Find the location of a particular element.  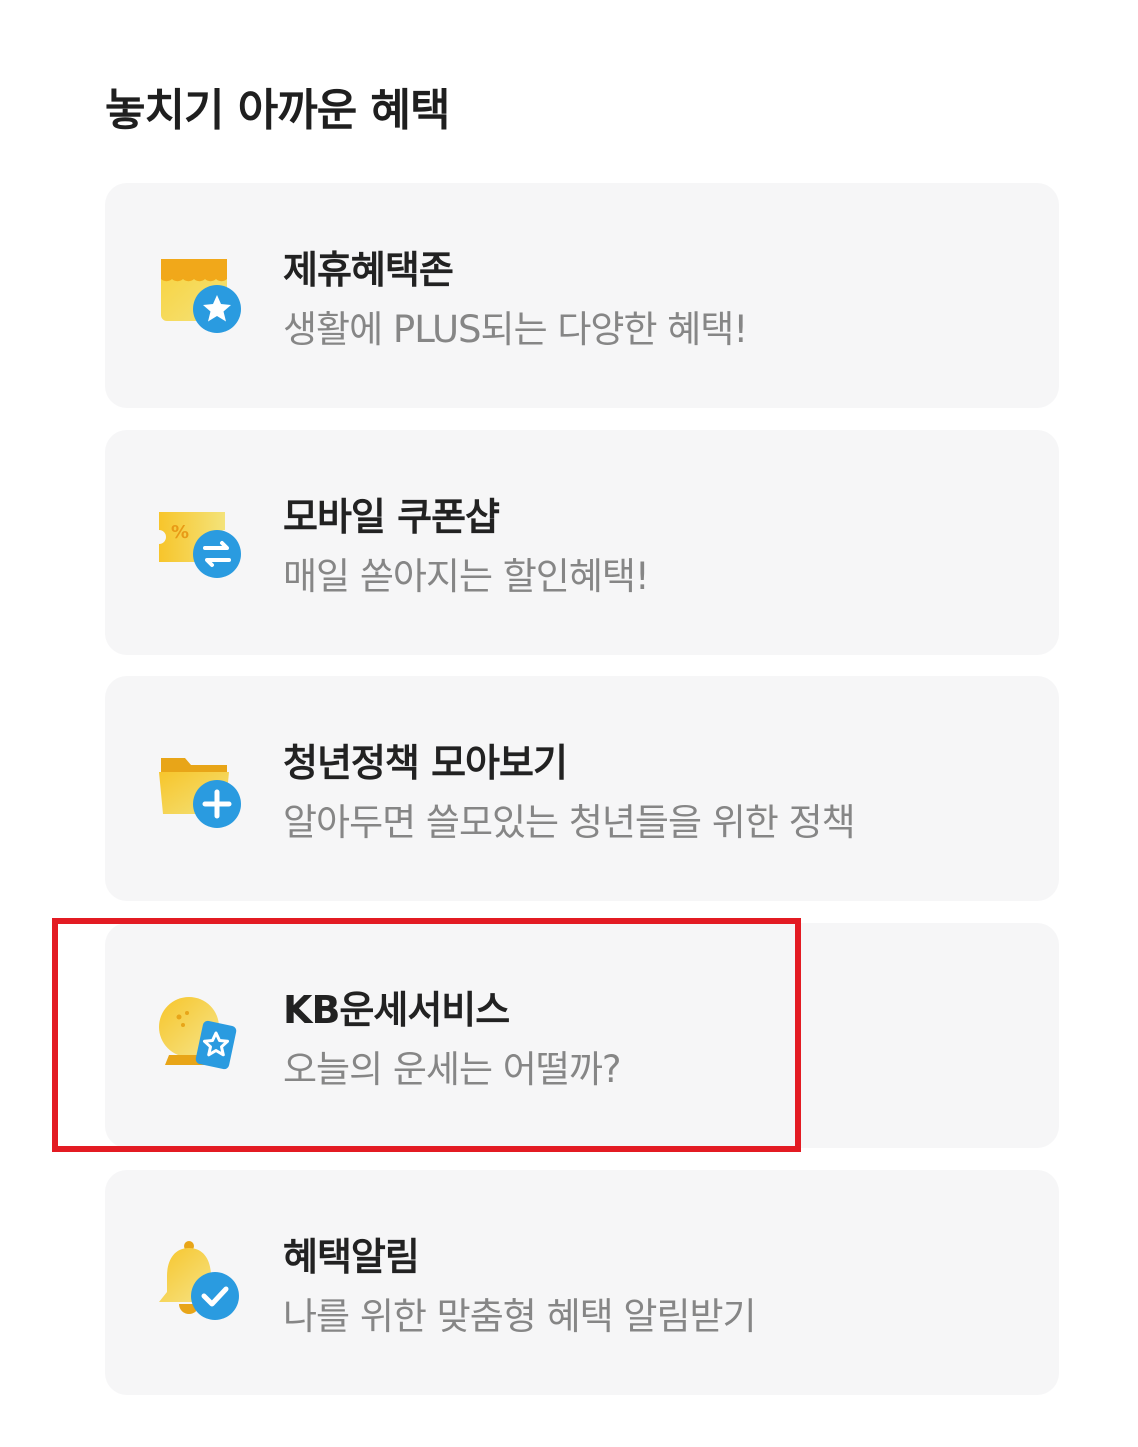

card-description: 생활에 PLUS되는 다양한 혜택! is located at coordinates (515, 329).